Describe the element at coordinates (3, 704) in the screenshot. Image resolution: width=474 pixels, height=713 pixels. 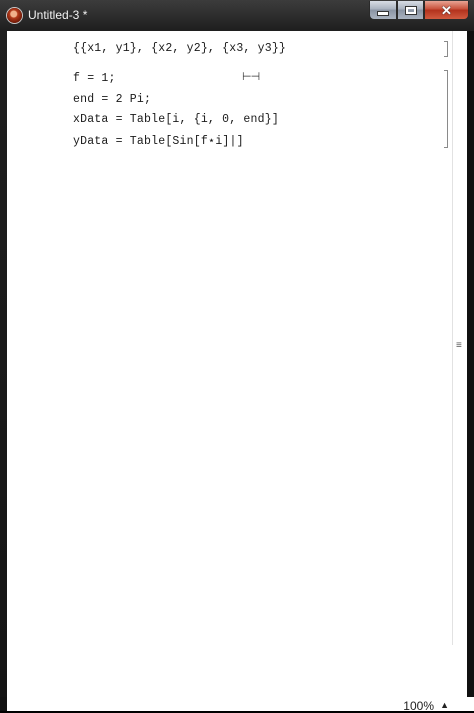
I see `window-bottom-border` at that location.